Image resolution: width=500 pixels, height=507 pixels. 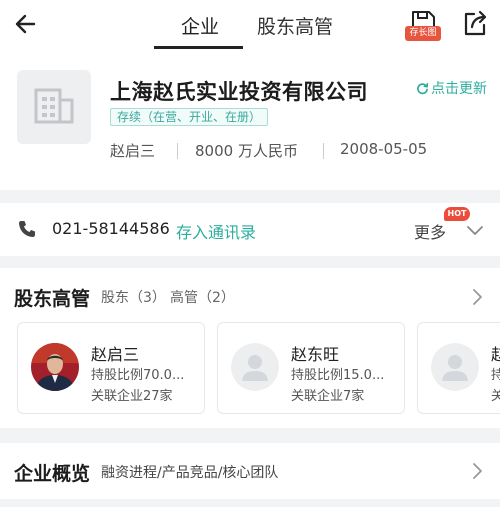 I want to click on refresh-label: 点击更新, so click(x=459, y=89).